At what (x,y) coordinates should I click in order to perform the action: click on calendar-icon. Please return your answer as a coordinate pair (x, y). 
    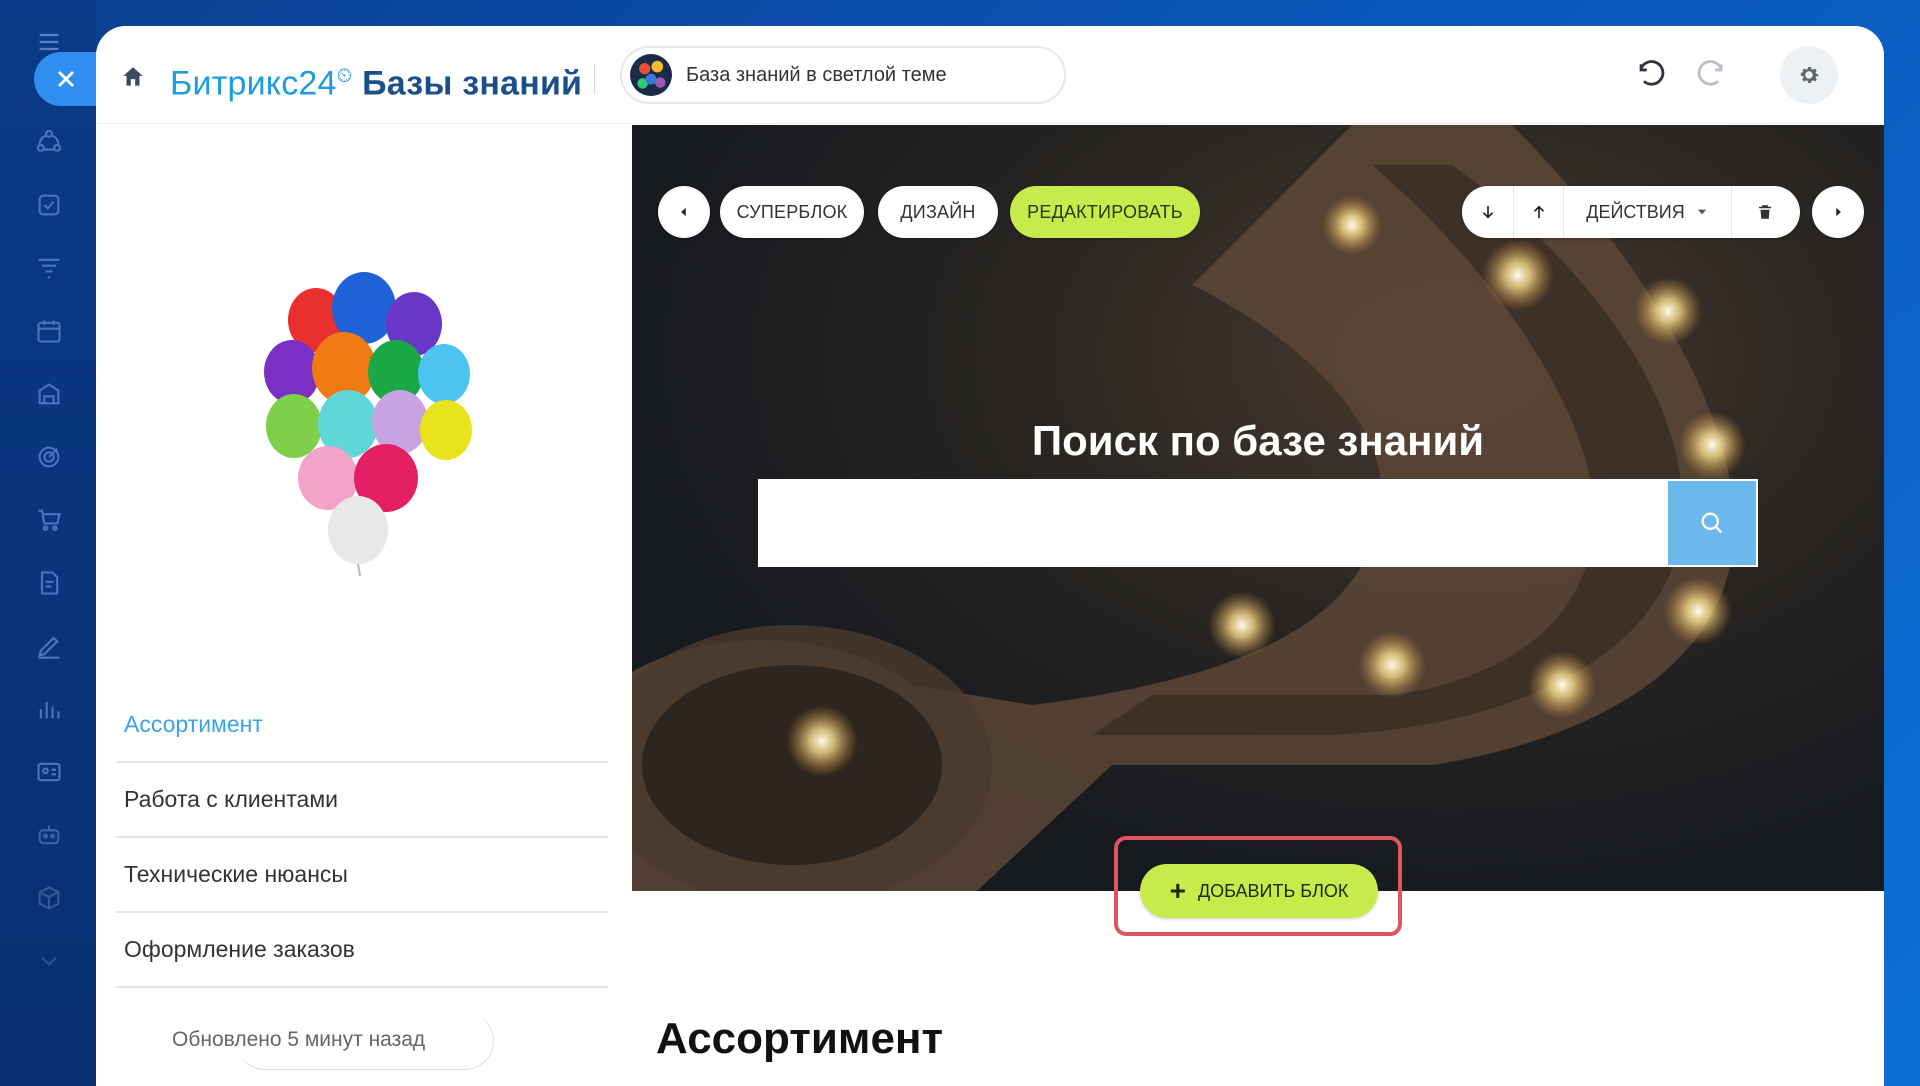
    Looking at the image, I should click on (49, 331).